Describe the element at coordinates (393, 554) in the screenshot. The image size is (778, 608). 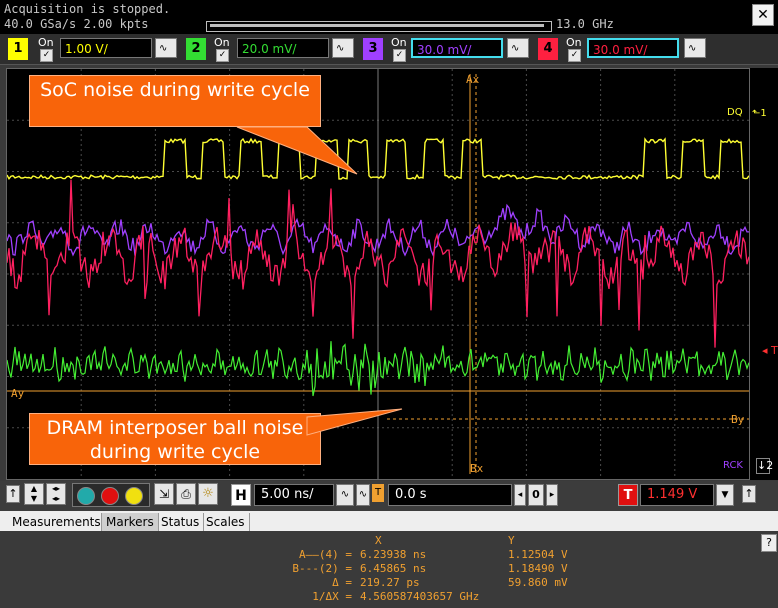
I see `marker-a-x: 6.23938 ns` at that location.